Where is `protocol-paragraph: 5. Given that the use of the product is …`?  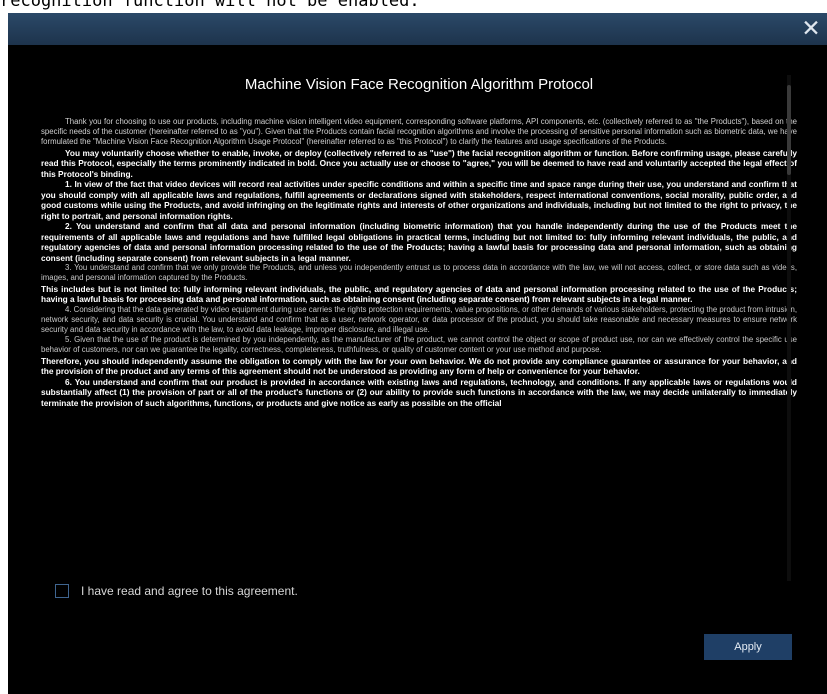 protocol-paragraph: 5. Given that the use of the product is … is located at coordinates (419, 345).